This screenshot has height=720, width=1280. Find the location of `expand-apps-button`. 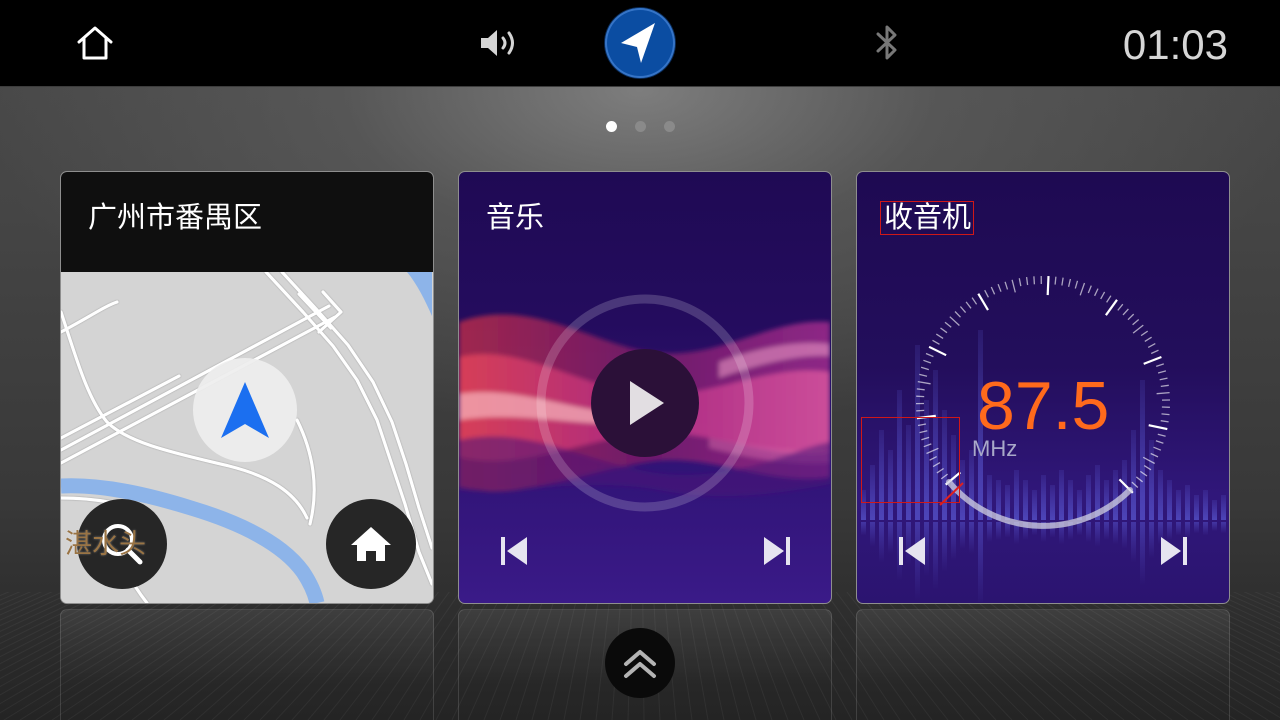

expand-apps-button is located at coordinates (640, 663).